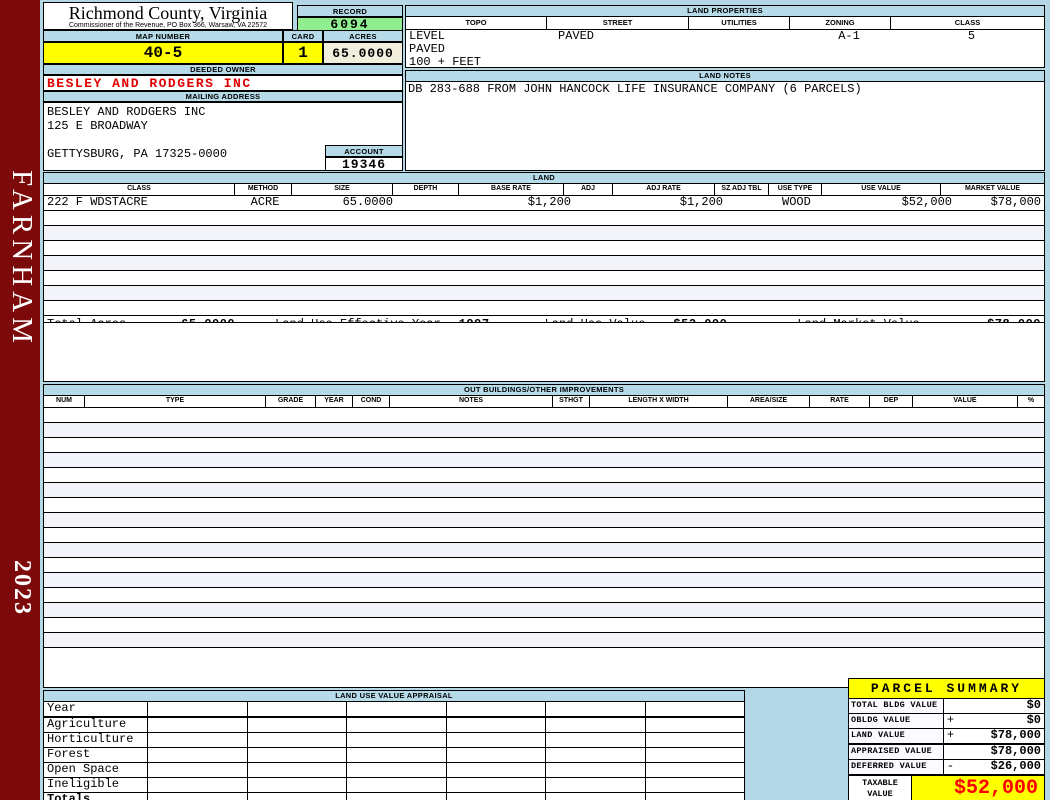  I want to click on card-value: 1, so click(303, 53).